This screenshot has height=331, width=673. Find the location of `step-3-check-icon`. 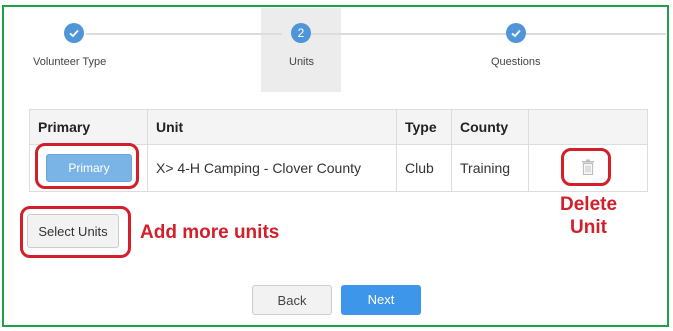

step-3-check-icon is located at coordinates (516, 33).